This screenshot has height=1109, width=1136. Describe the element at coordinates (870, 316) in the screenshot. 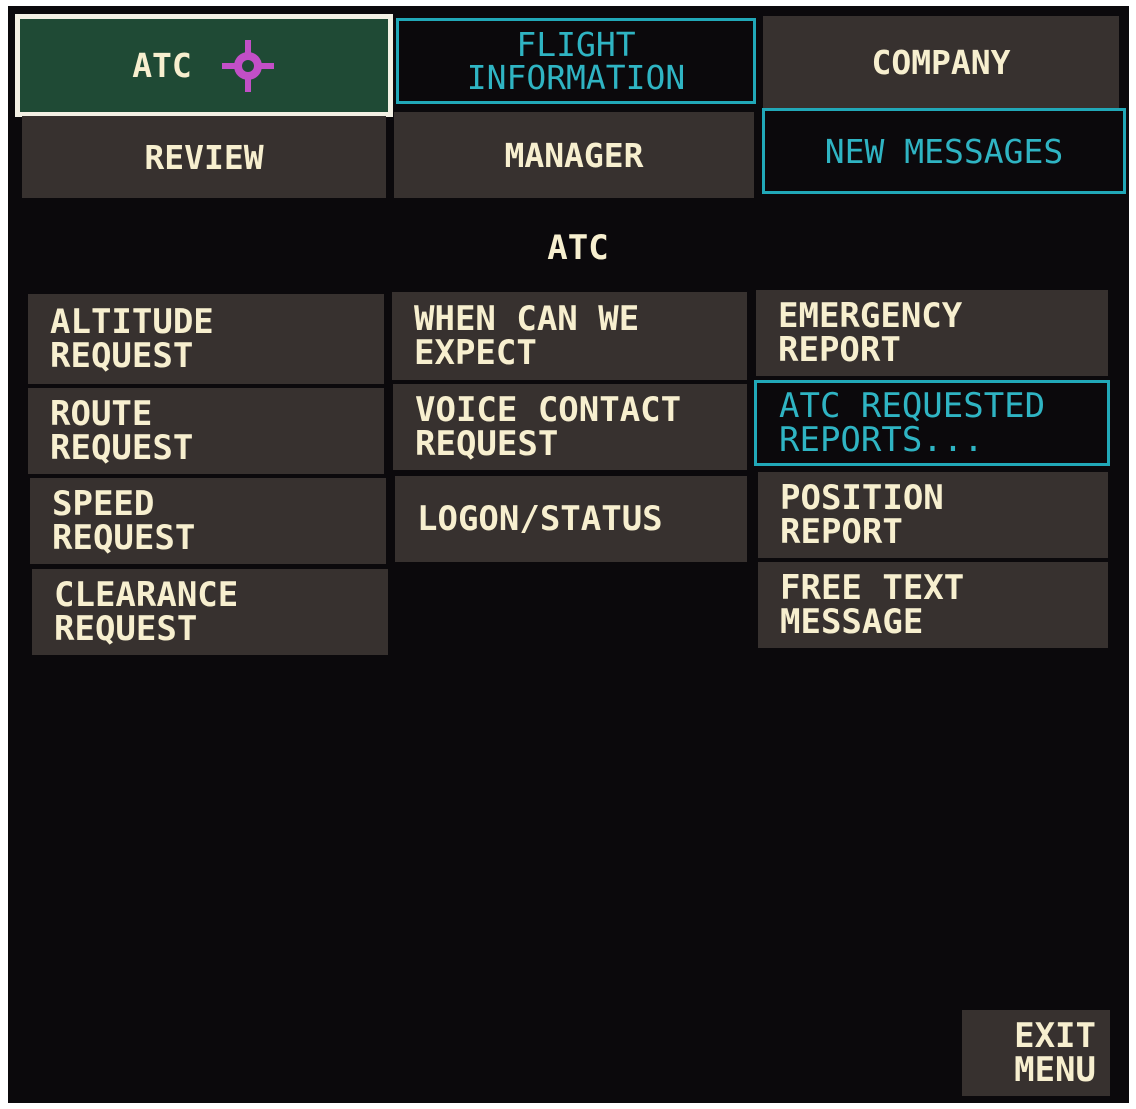

I see `emergency-report-line1: EMERGENCY` at that location.